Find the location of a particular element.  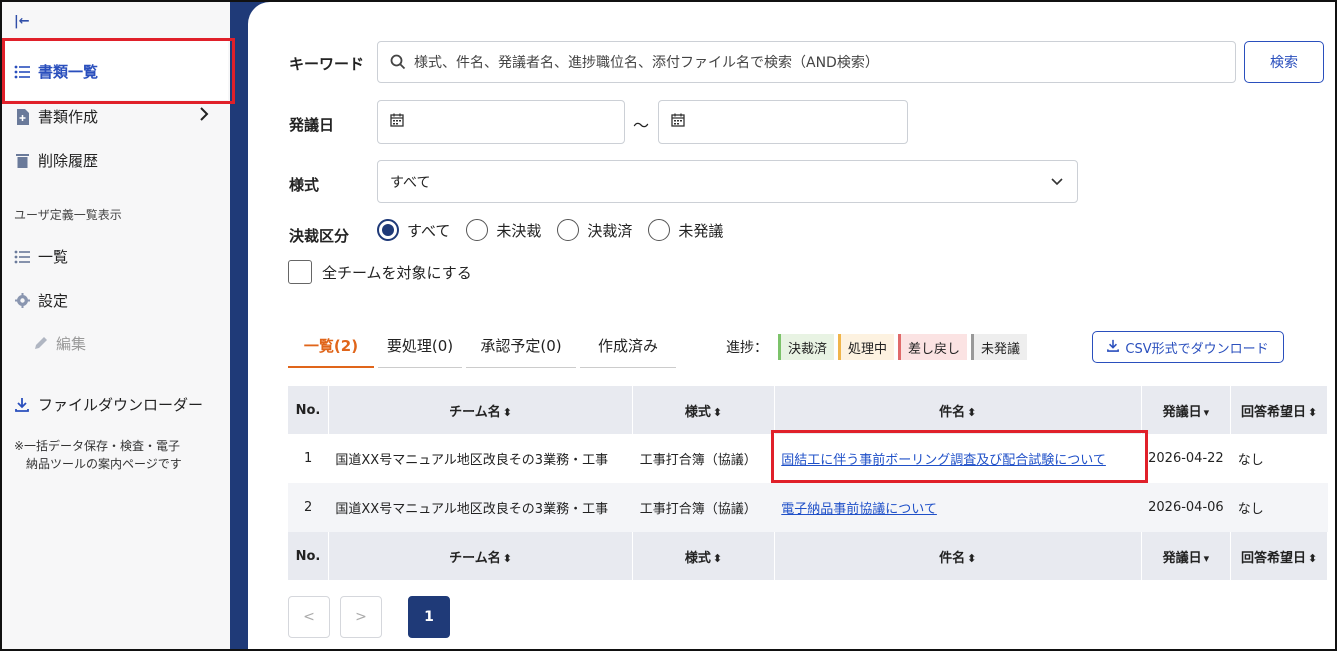

csv-download-label: CSV形式でダウンロード is located at coordinates (1197, 349).